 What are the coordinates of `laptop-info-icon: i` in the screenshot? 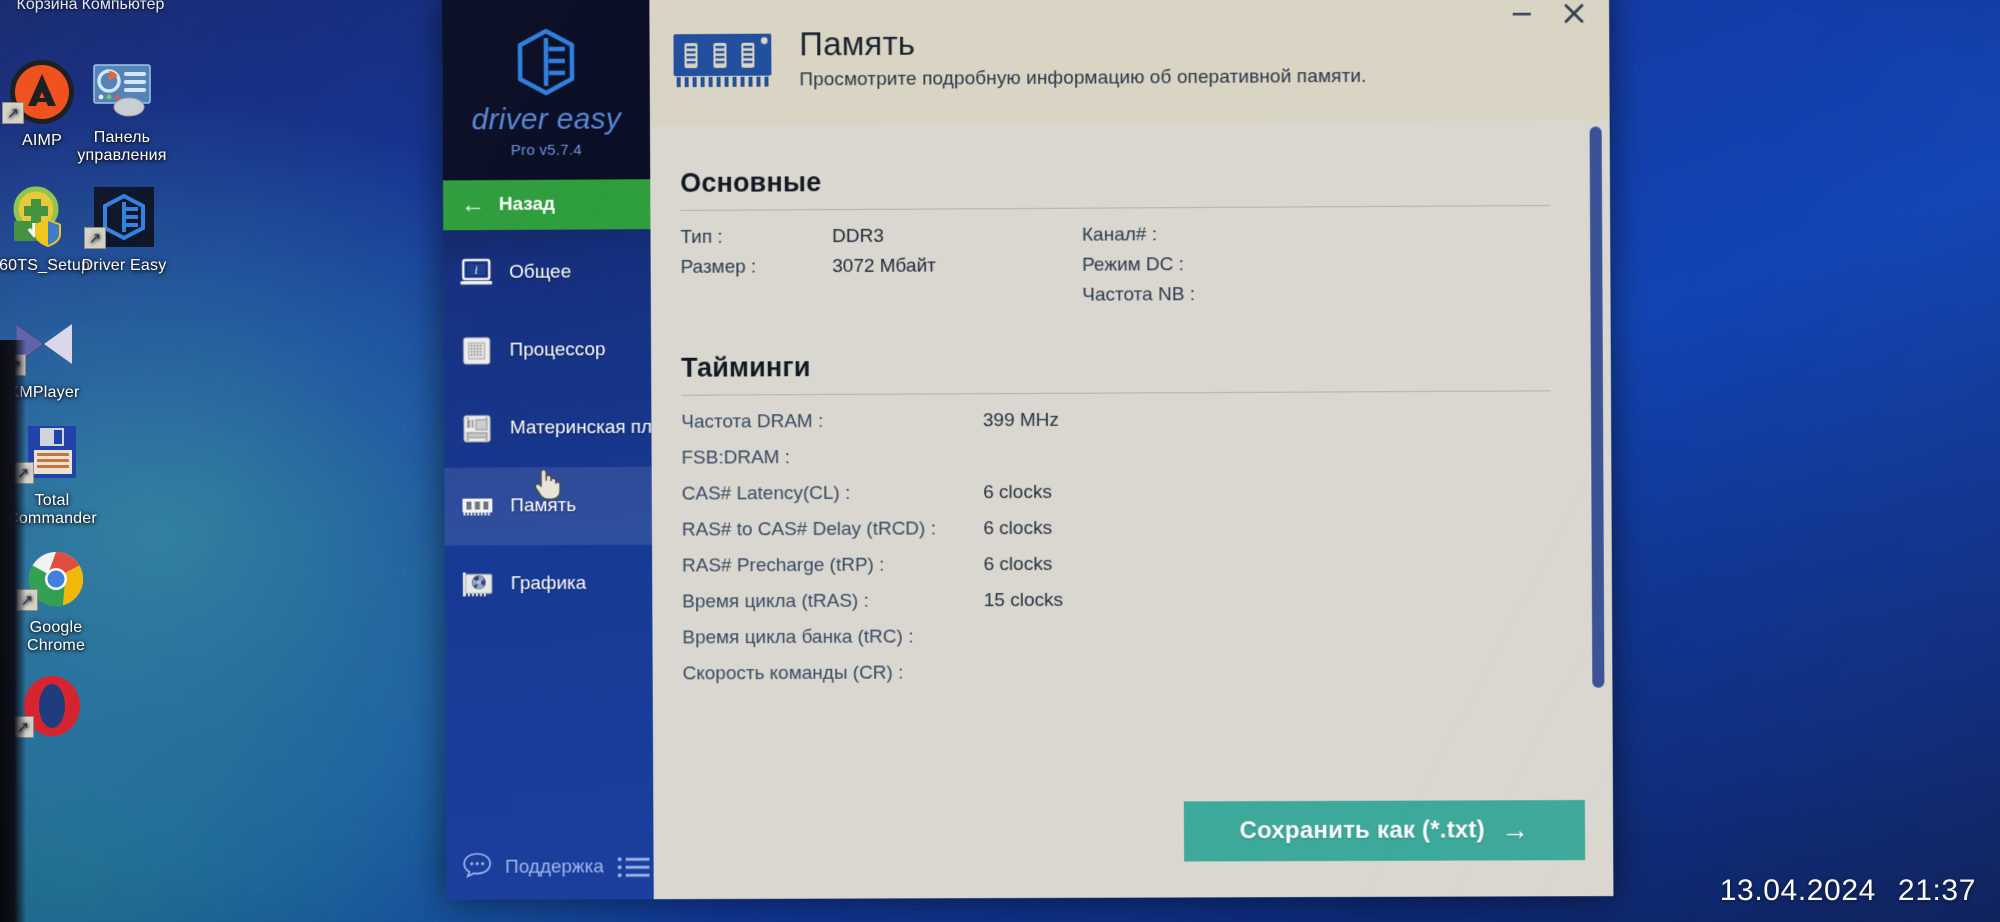 It's located at (476, 273).